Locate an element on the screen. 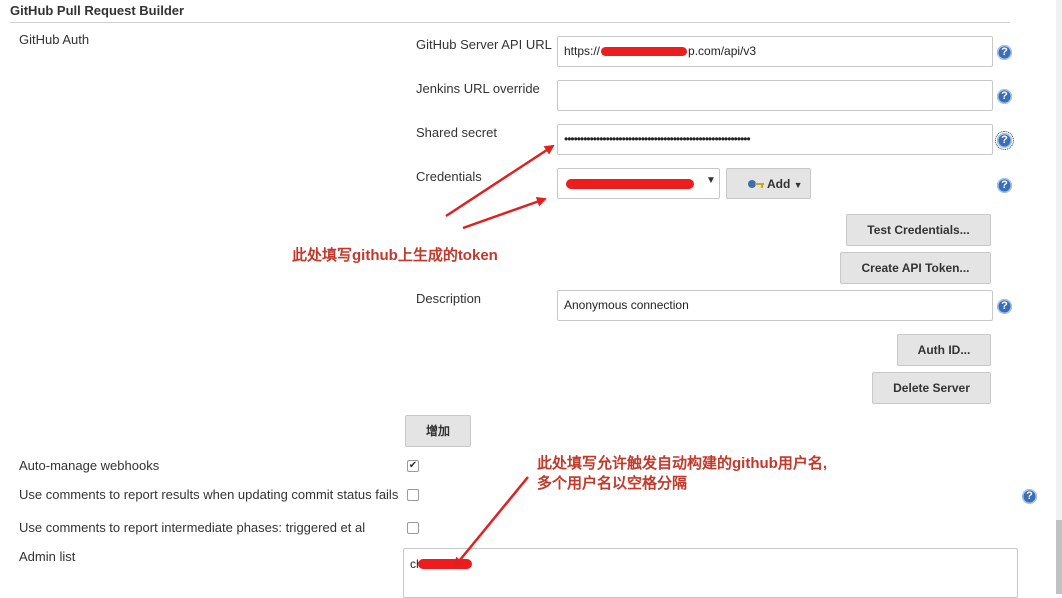 The image size is (1062, 598). scrollbar-track is located at coordinates (1059, 297).